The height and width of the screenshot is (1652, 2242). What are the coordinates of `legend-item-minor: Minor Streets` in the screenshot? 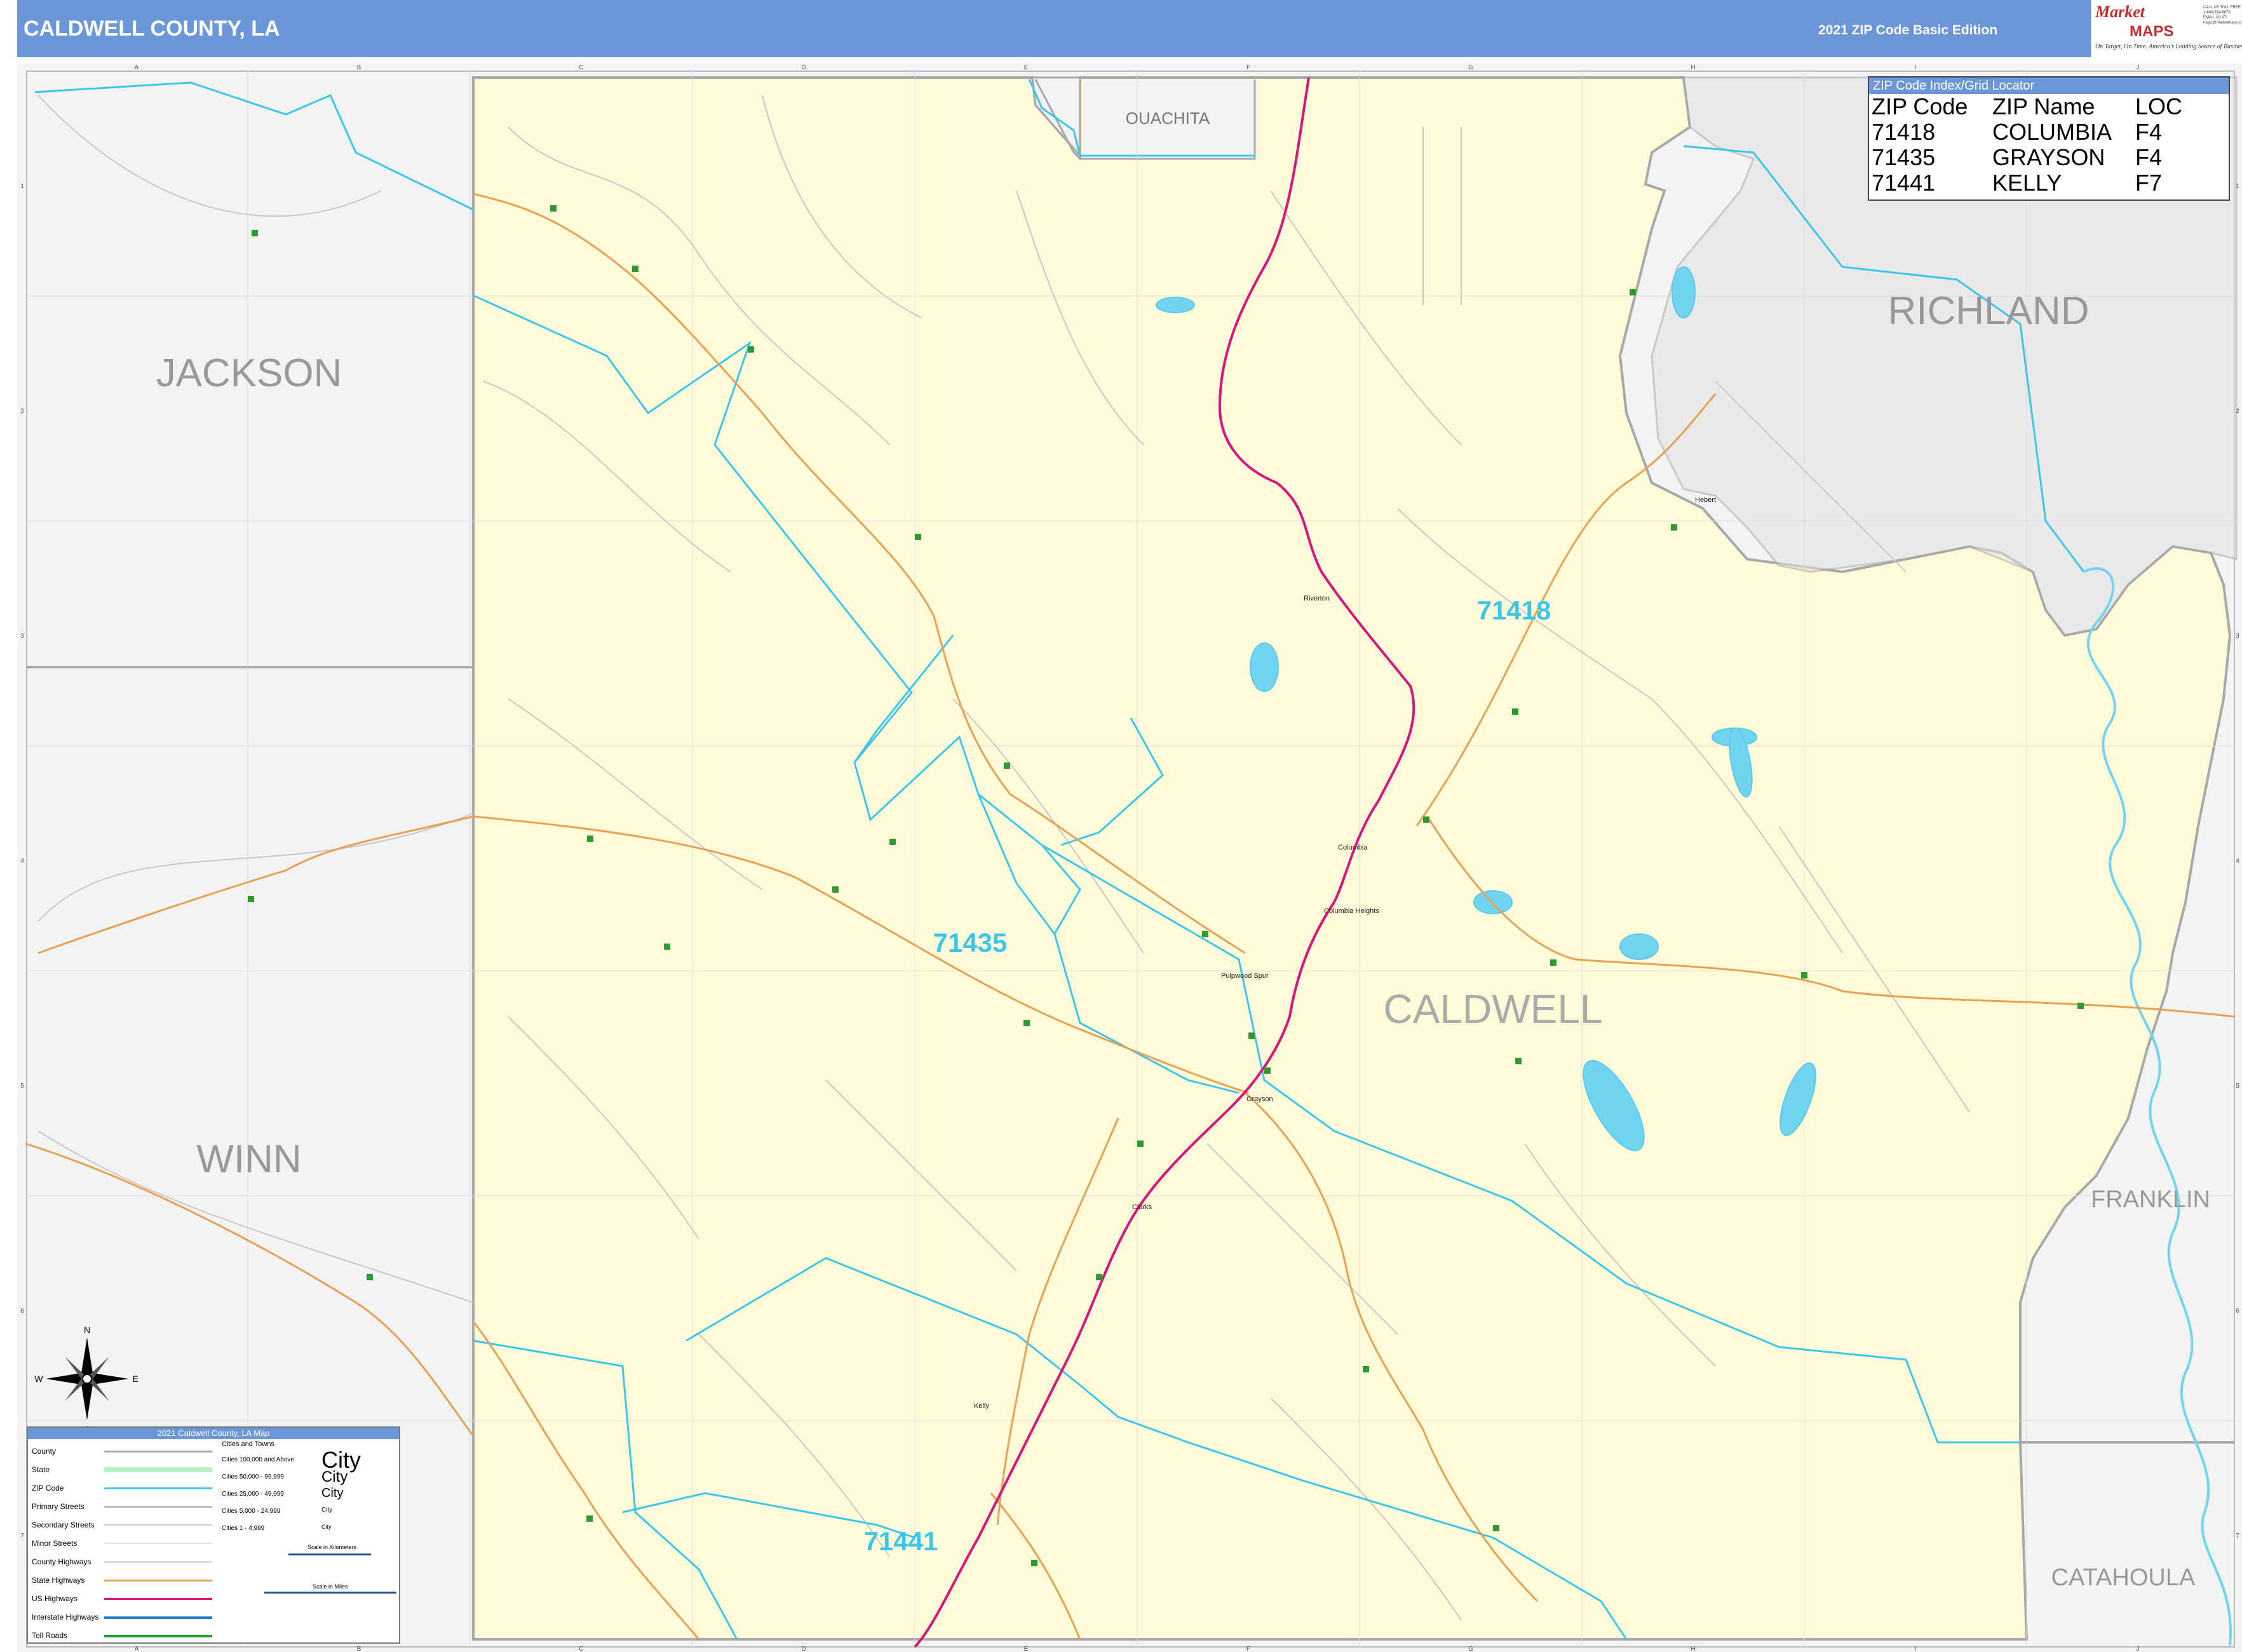 It's located at (55, 1543).